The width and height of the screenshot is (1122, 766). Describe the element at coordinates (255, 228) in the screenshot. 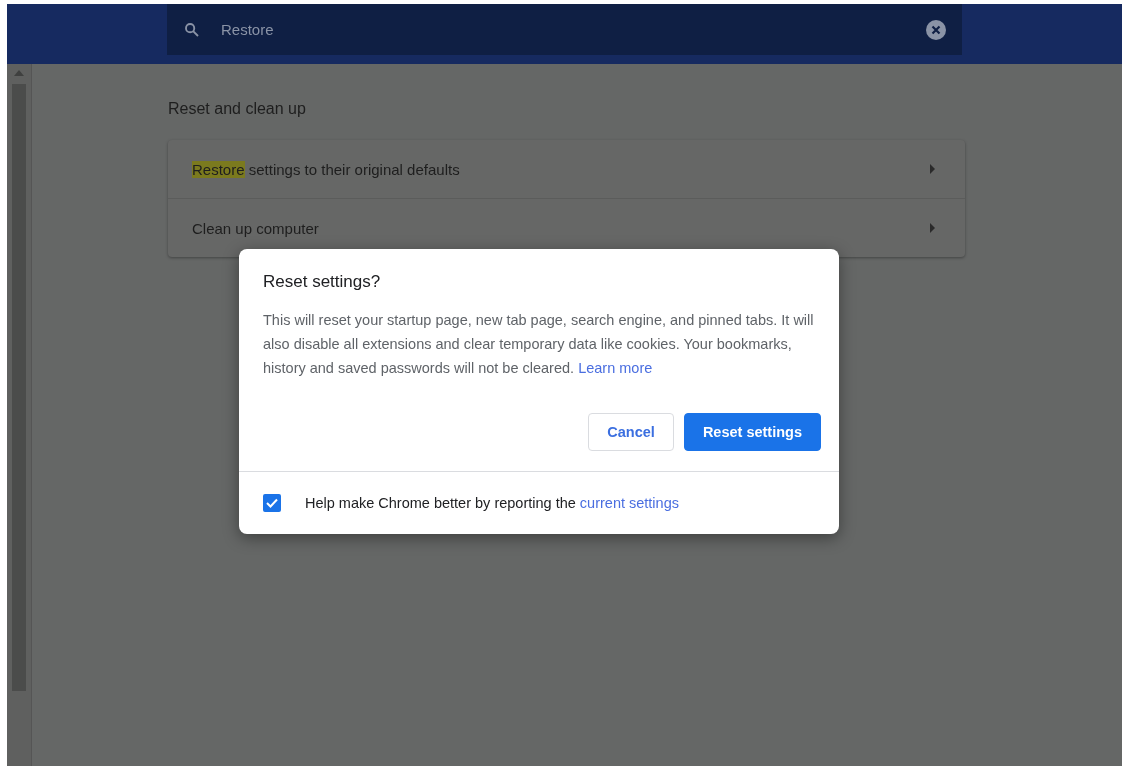

I see `row-label: Clean up computer` at that location.